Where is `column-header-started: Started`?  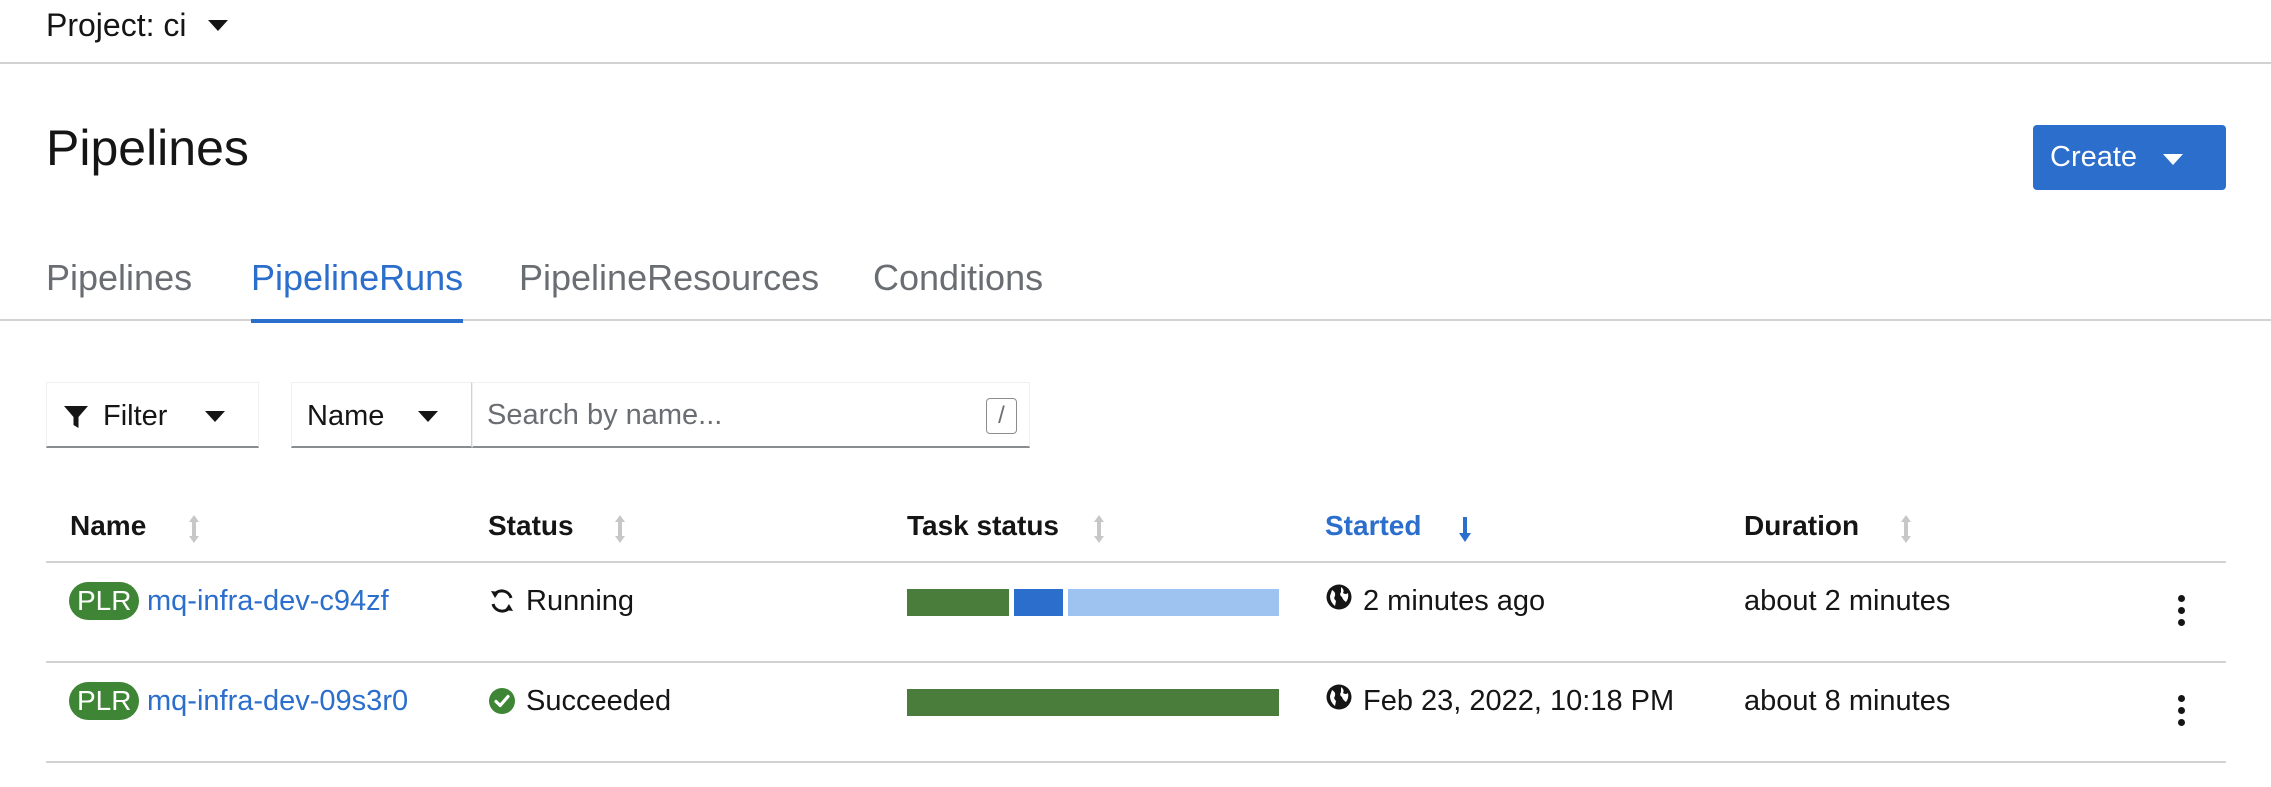 column-header-started: Started is located at coordinates (1398, 526).